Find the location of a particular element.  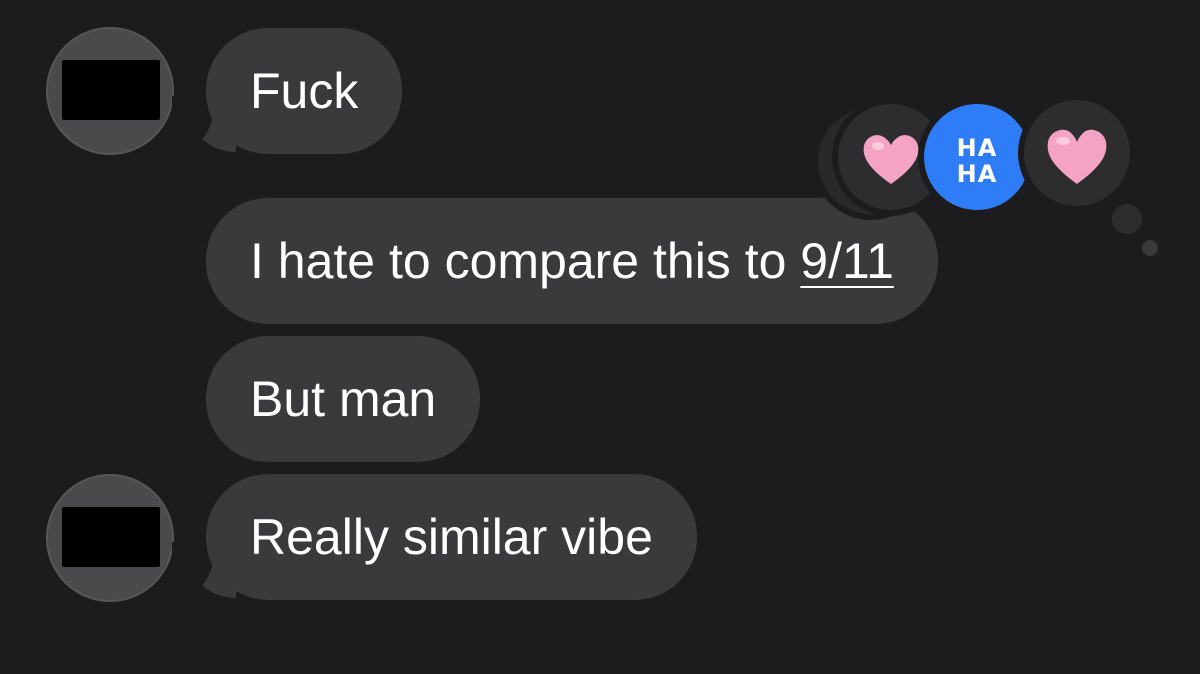

message-text: Fuck is located at coordinates (304, 91).